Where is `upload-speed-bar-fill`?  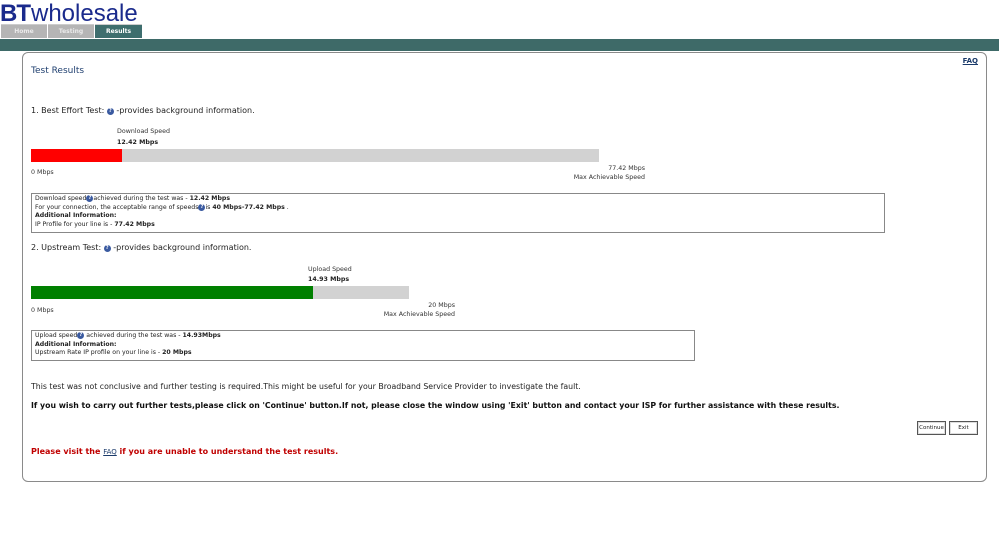 upload-speed-bar-fill is located at coordinates (172, 292).